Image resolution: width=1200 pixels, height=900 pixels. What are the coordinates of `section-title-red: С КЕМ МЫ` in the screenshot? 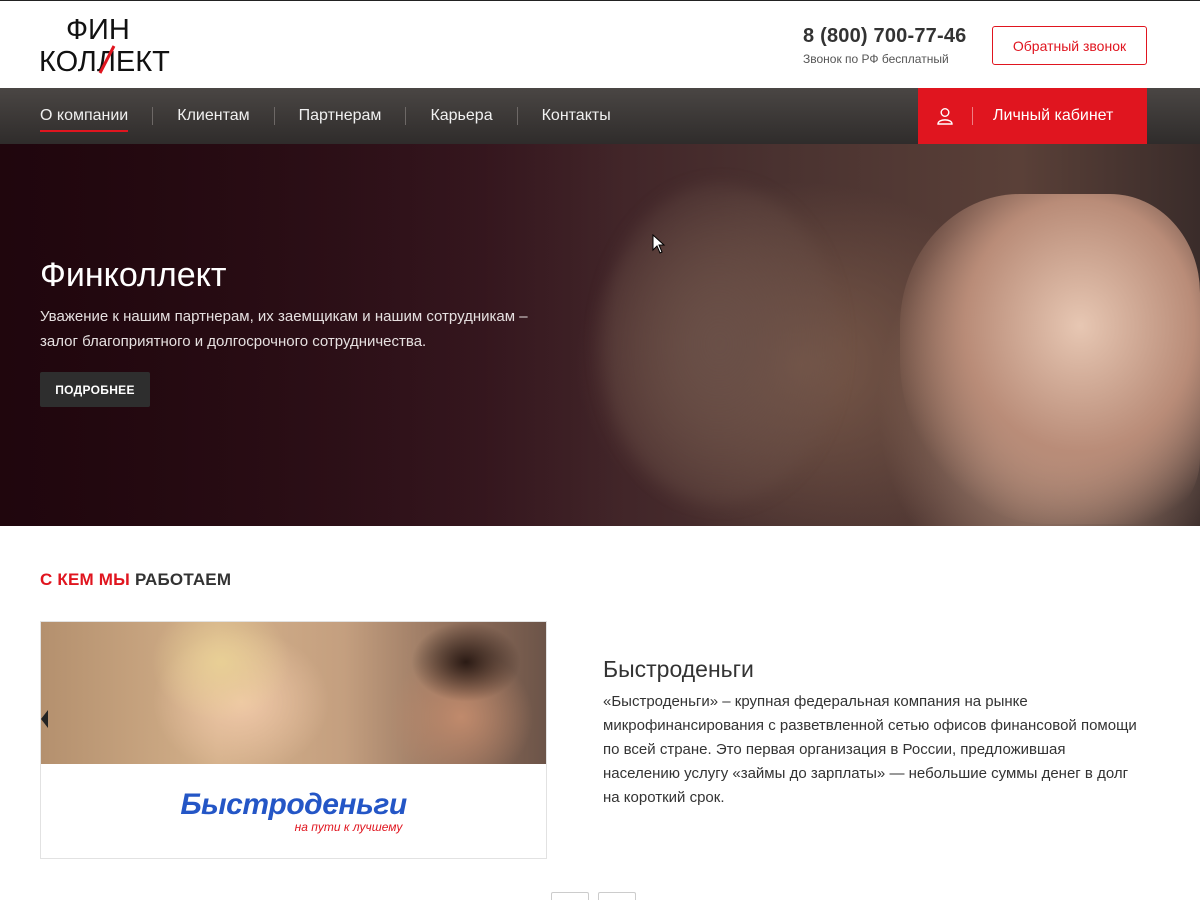 It's located at (85, 579).